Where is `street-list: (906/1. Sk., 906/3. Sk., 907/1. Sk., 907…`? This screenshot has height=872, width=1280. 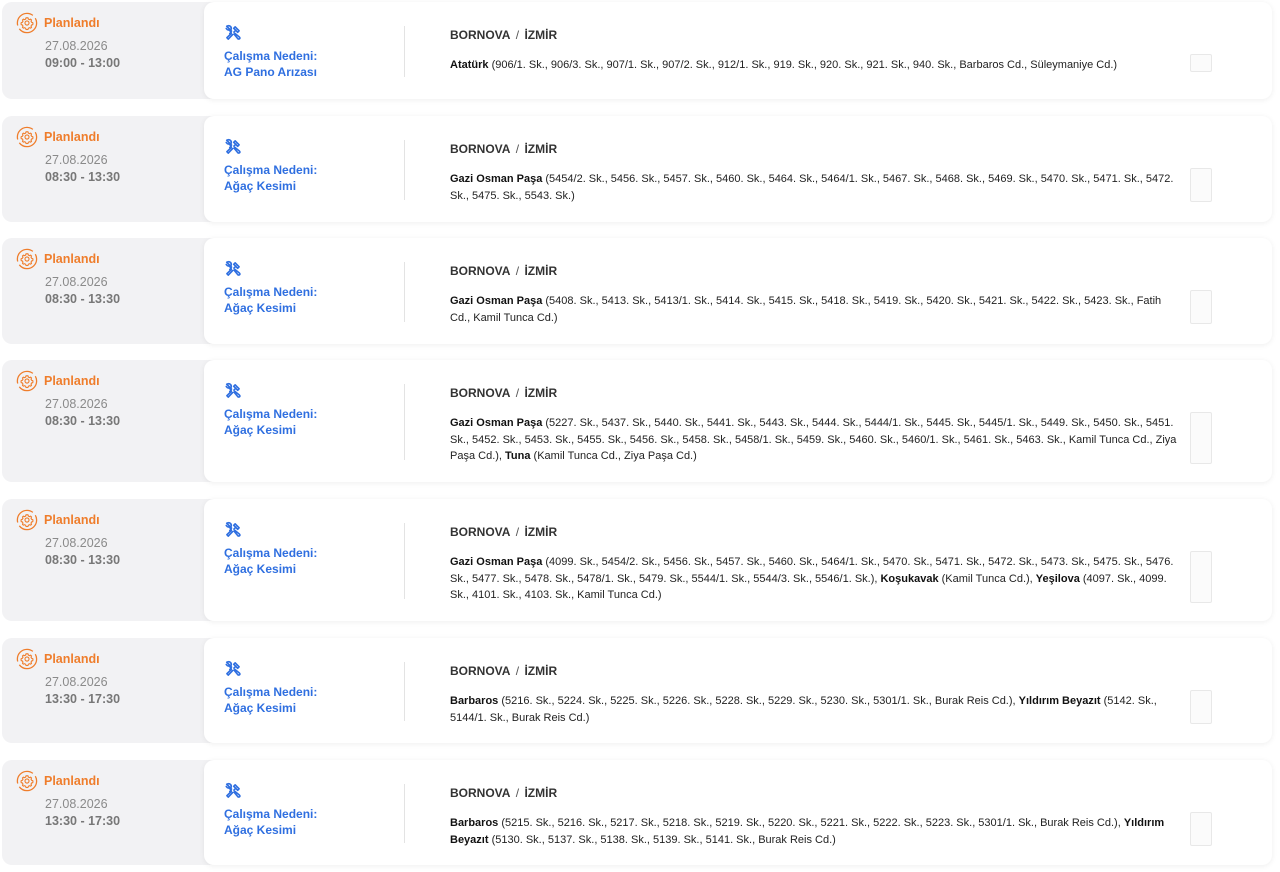
street-list: (906/1. Sk., 906/3. Sk., 907/1. Sk., 907… is located at coordinates (803, 65).